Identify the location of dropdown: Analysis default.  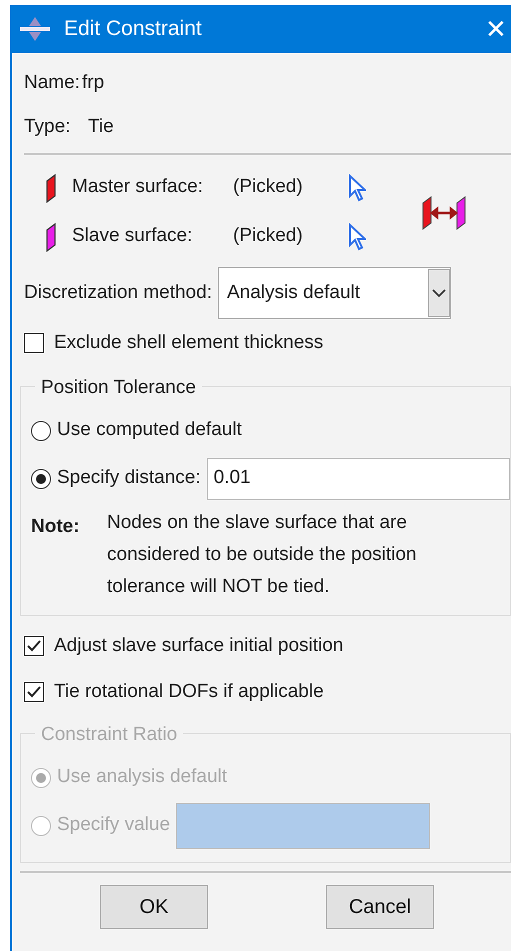
(334, 293).